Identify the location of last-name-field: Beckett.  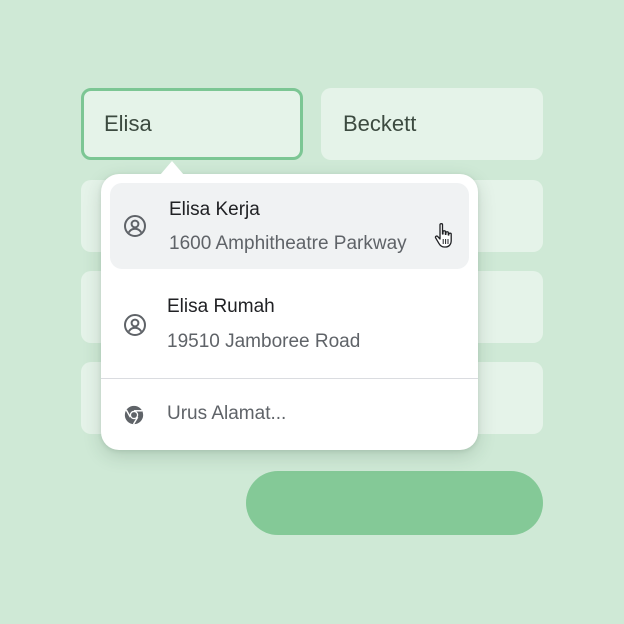
(432, 124).